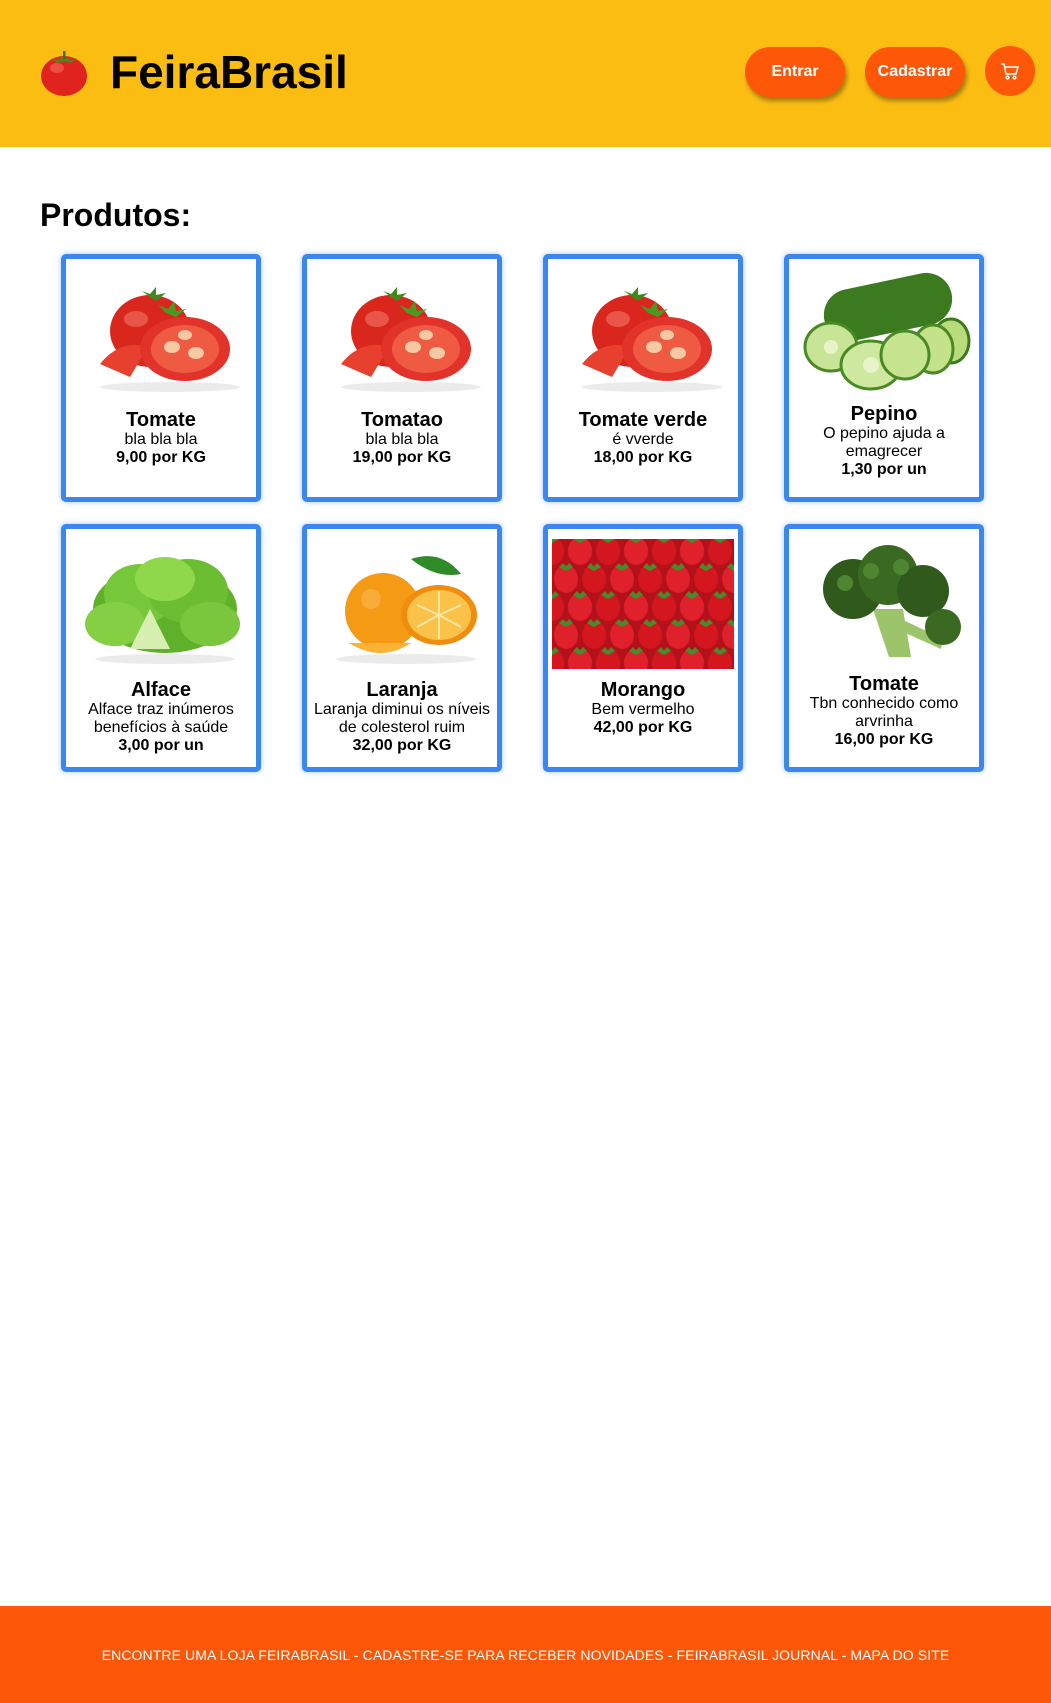  Describe the element at coordinates (402, 457) in the screenshot. I see `product-price: 19,00 por KG` at that location.